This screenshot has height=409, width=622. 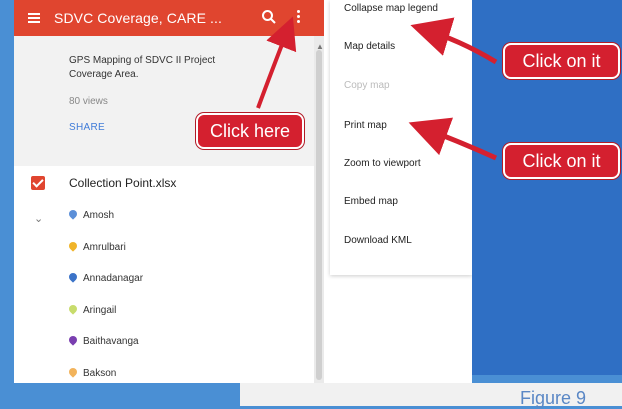 I want to click on place-label: Amosh, so click(x=99, y=215).